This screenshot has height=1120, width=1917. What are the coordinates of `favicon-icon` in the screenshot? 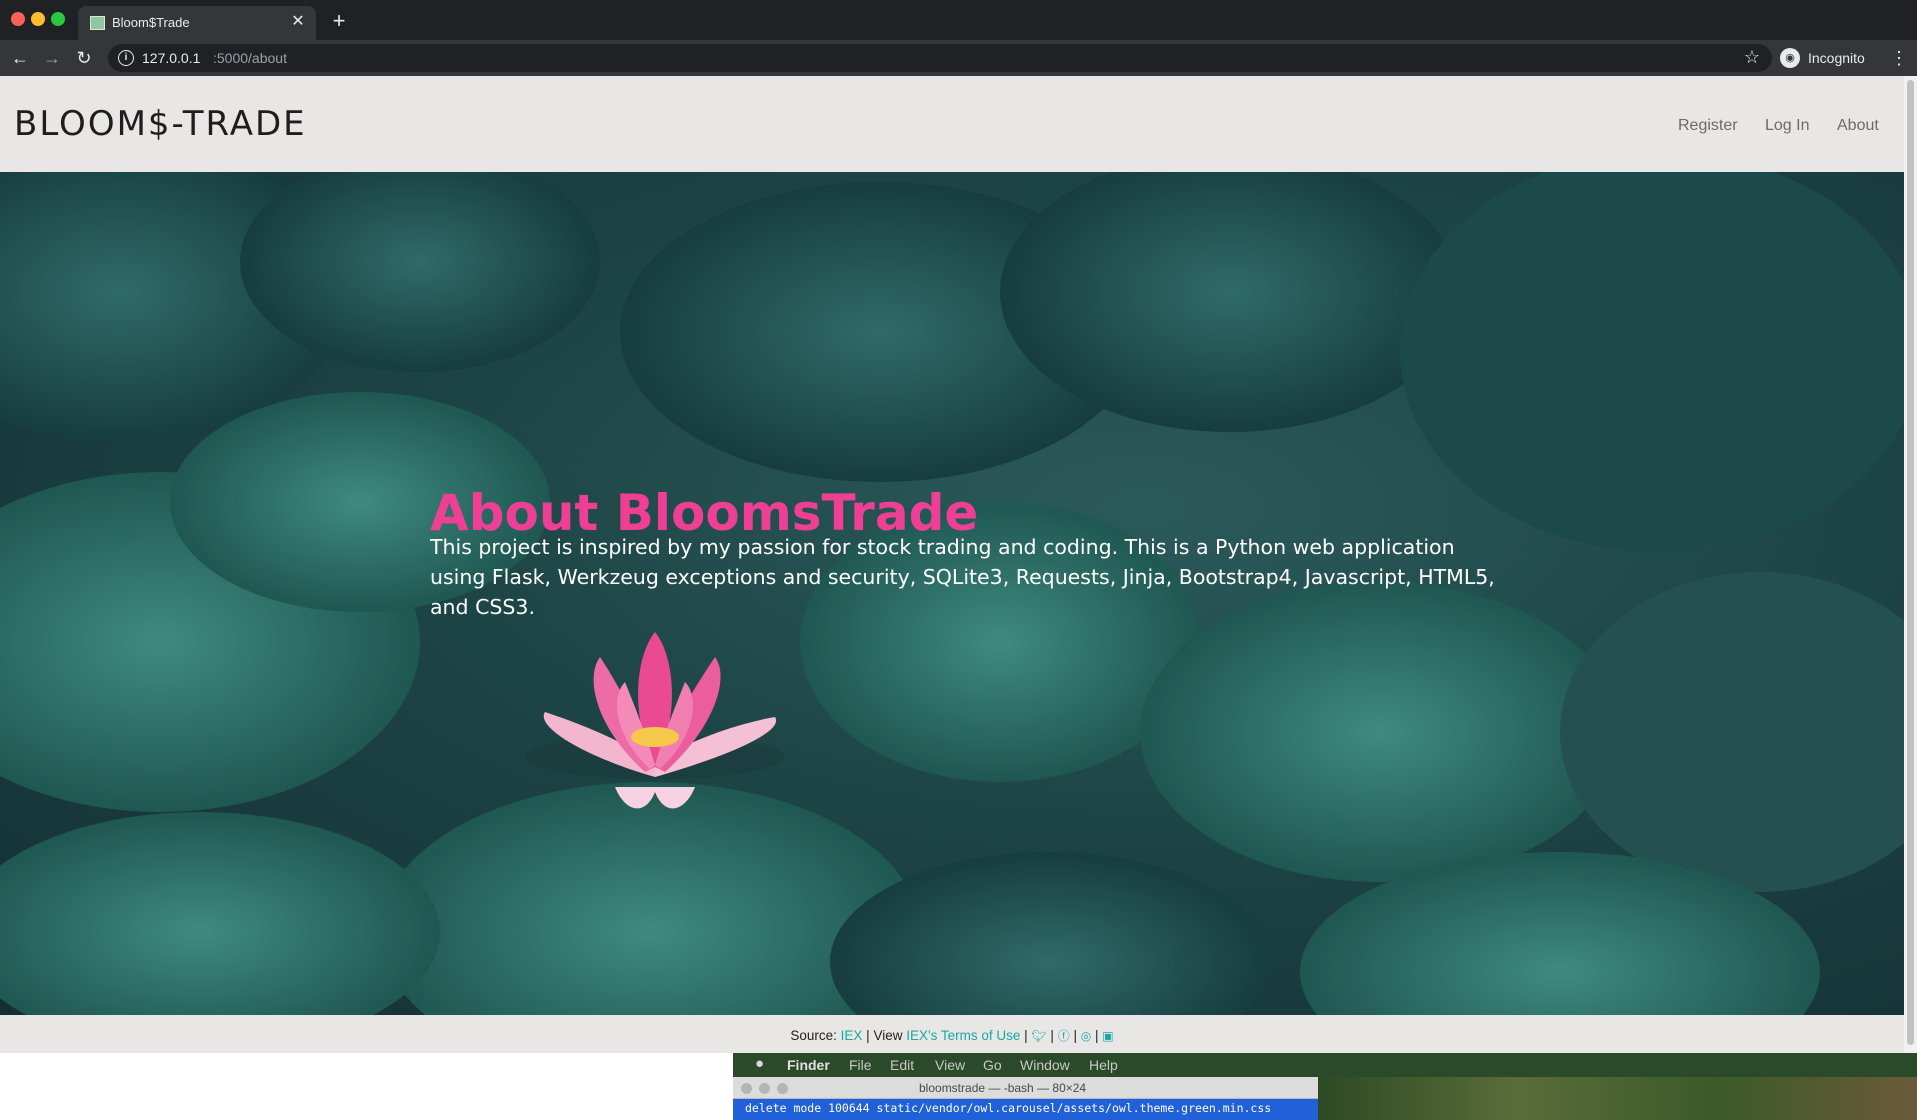 It's located at (97, 23).